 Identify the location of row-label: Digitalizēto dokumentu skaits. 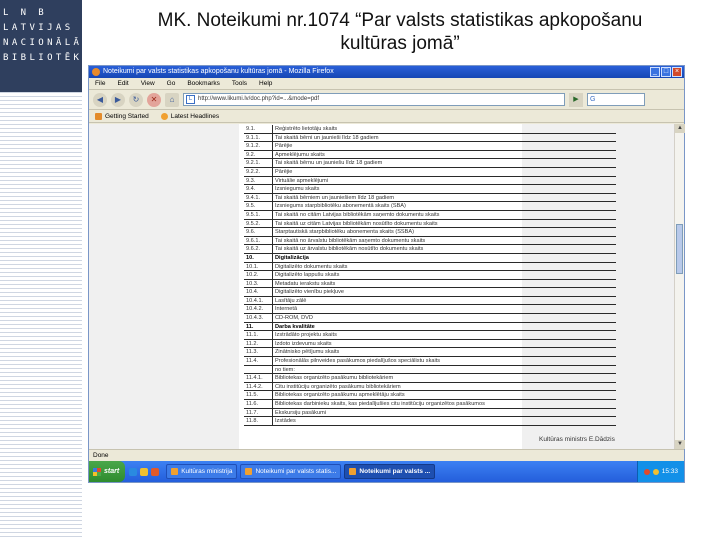
(311, 266).